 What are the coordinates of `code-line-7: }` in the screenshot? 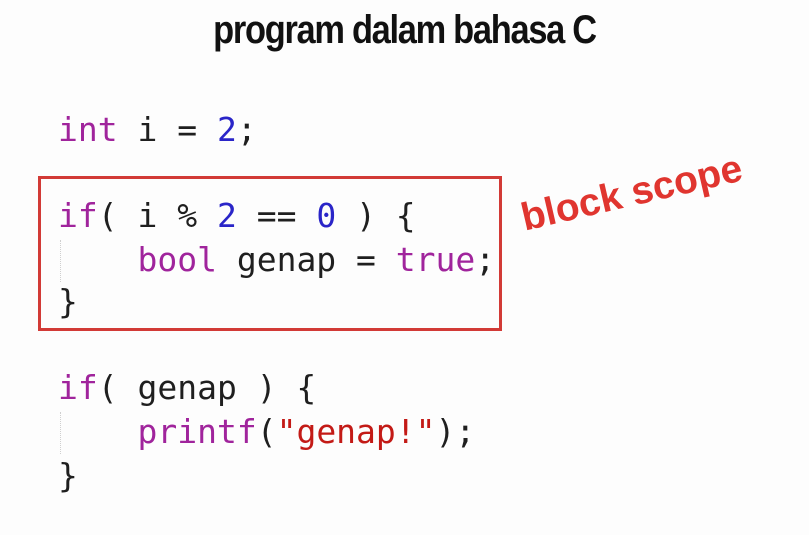 It's located at (68, 476).